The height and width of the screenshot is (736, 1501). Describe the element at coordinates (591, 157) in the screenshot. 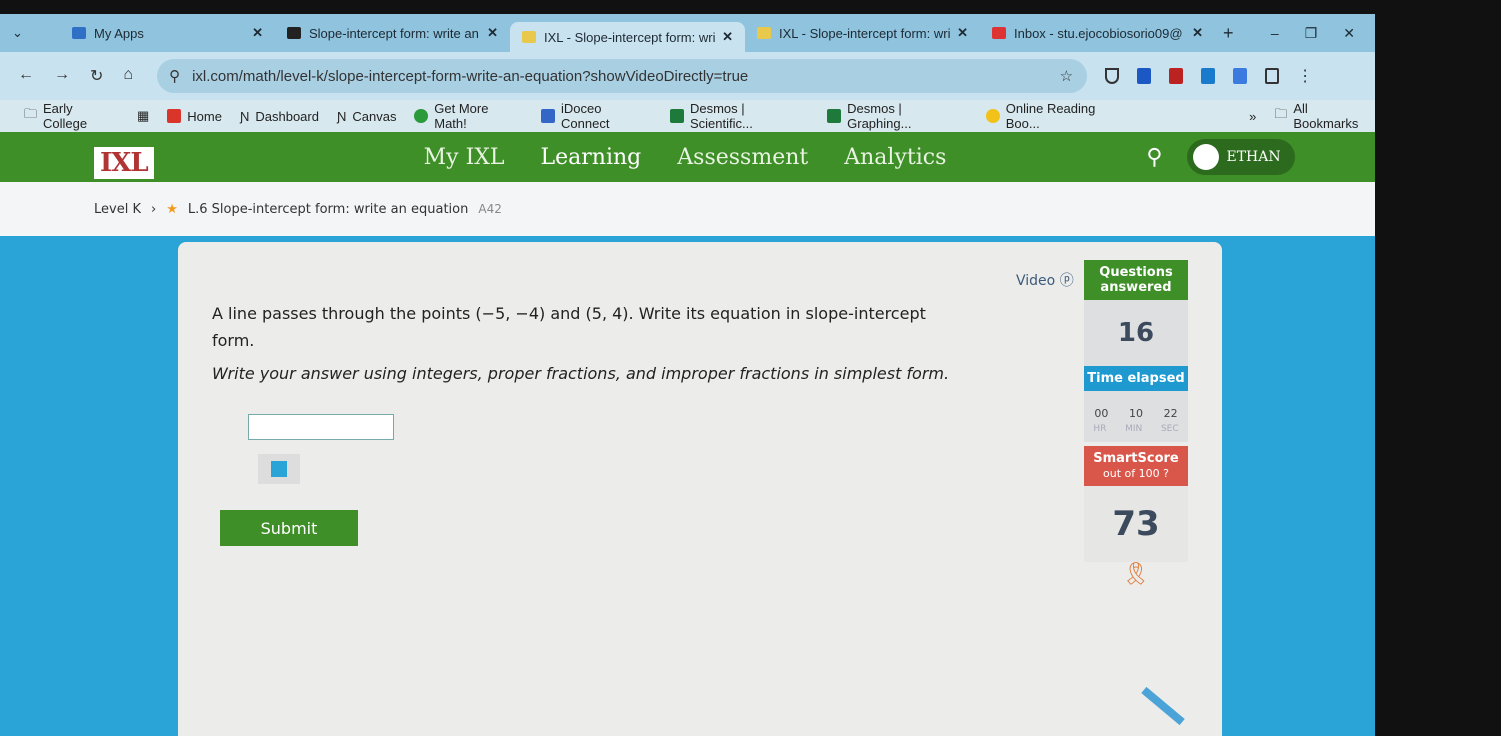

I see `nav-learning: Learning` at that location.